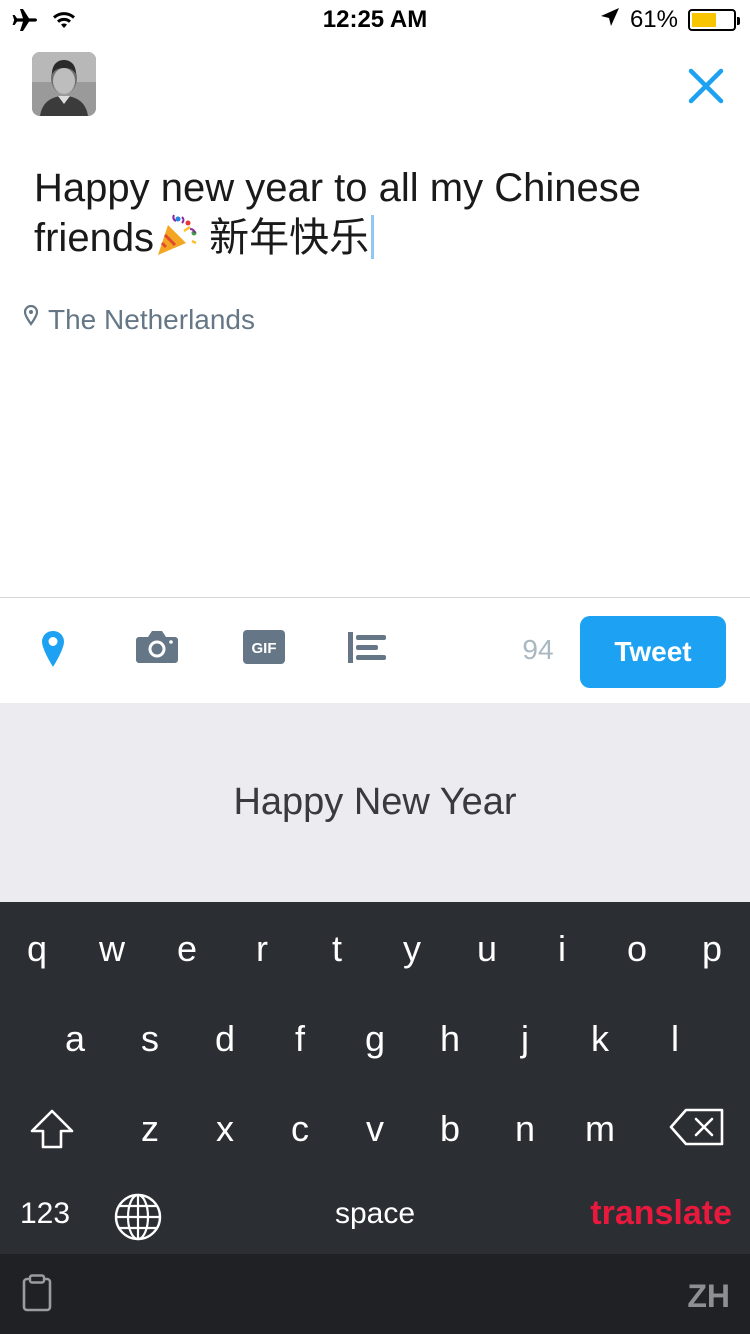  What do you see at coordinates (375, 1129) in the screenshot?
I see `key-v: v` at bounding box center [375, 1129].